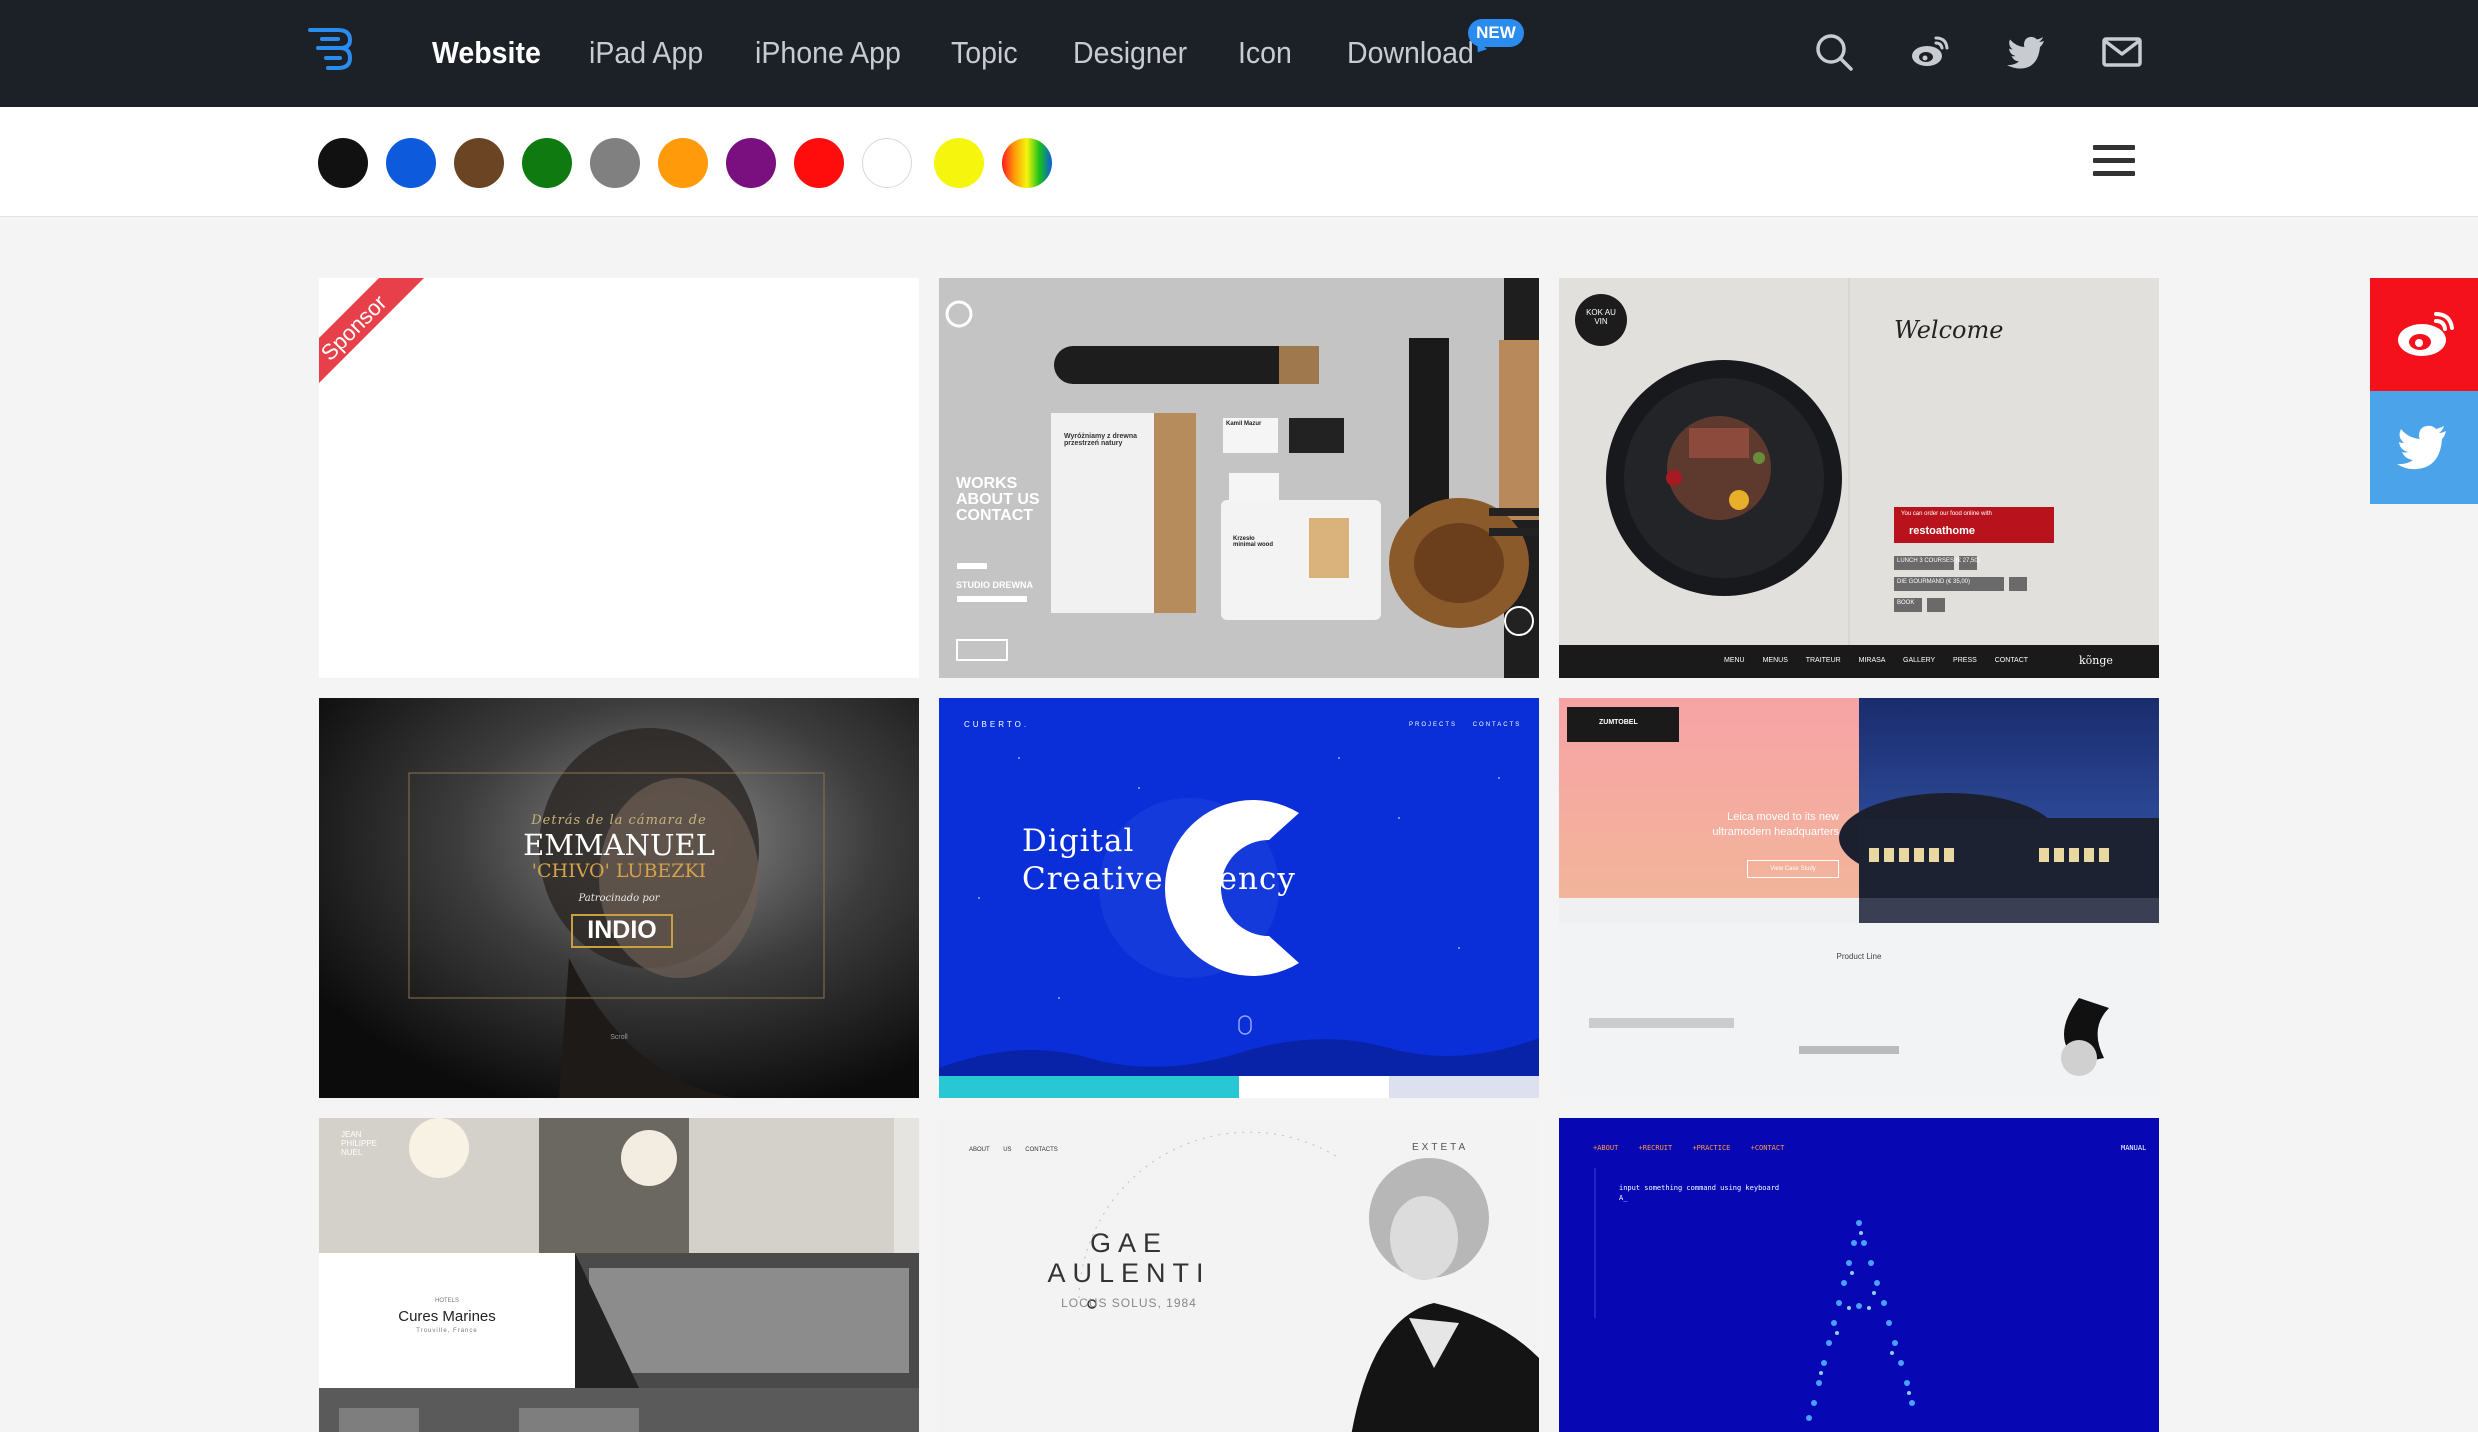 The image size is (2478, 1432). What do you see at coordinates (1041, 1150) in the screenshot?
I see `exteta-nav-contacts: CONTACTS` at bounding box center [1041, 1150].